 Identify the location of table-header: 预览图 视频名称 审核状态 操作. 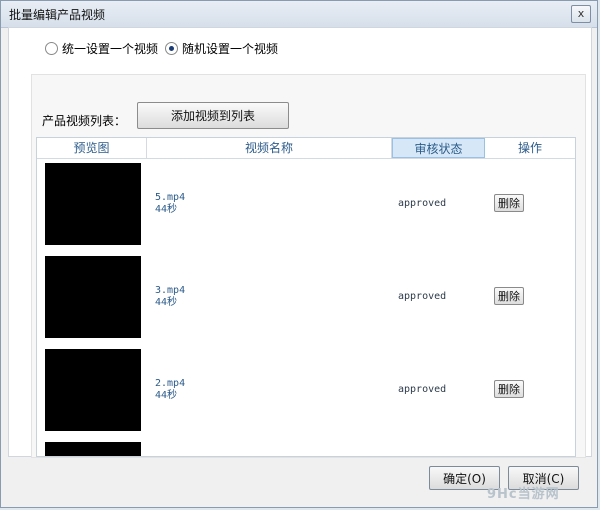
(306, 148).